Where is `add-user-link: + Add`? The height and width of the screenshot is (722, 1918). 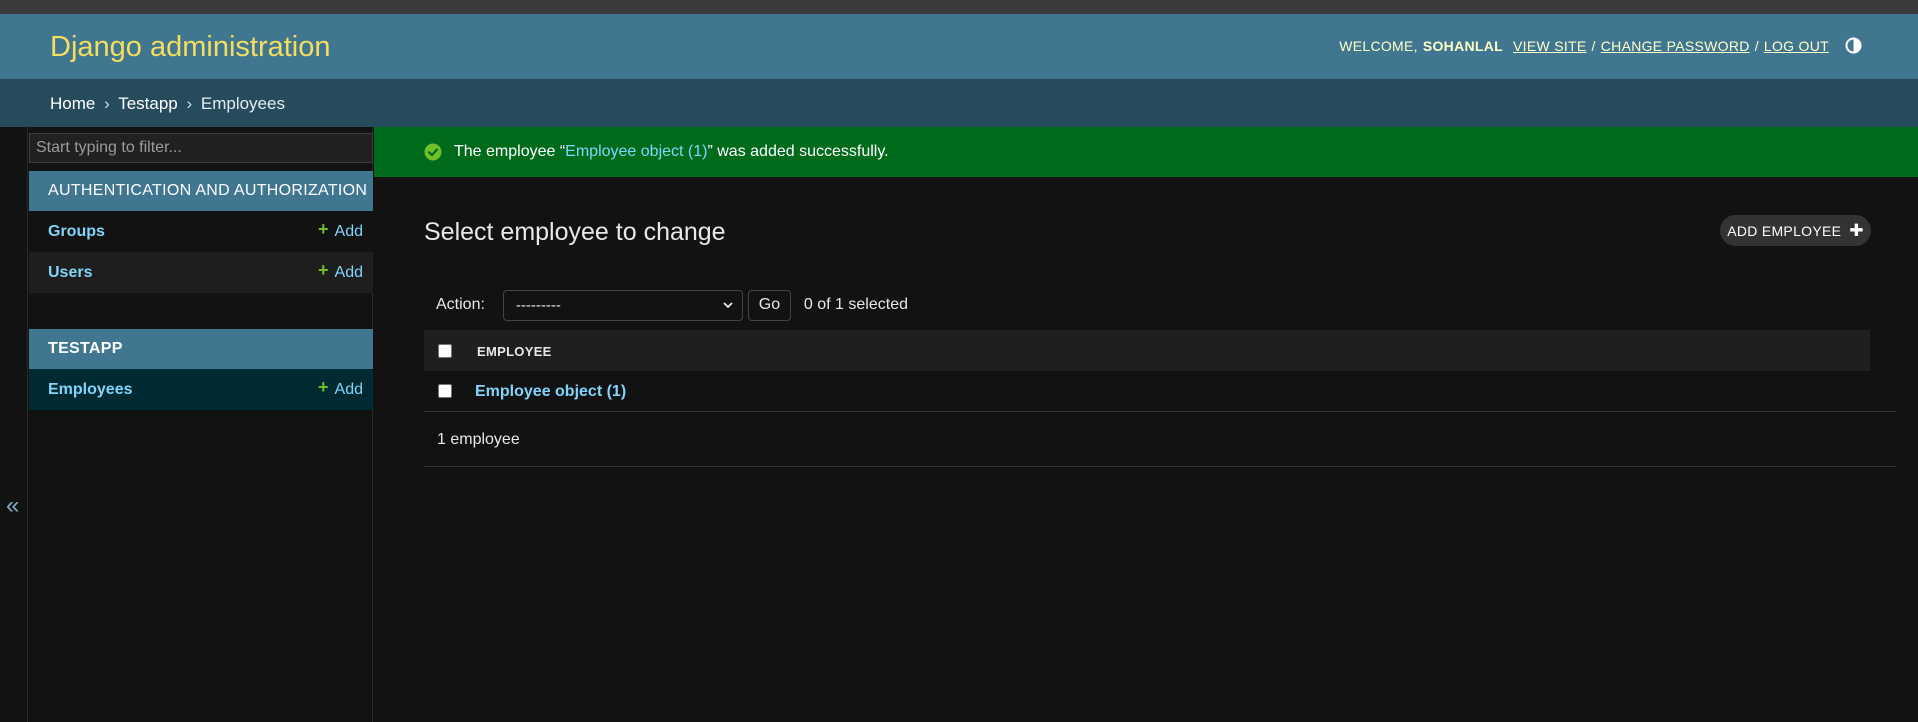 add-user-link: + Add is located at coordinates (340, 270).